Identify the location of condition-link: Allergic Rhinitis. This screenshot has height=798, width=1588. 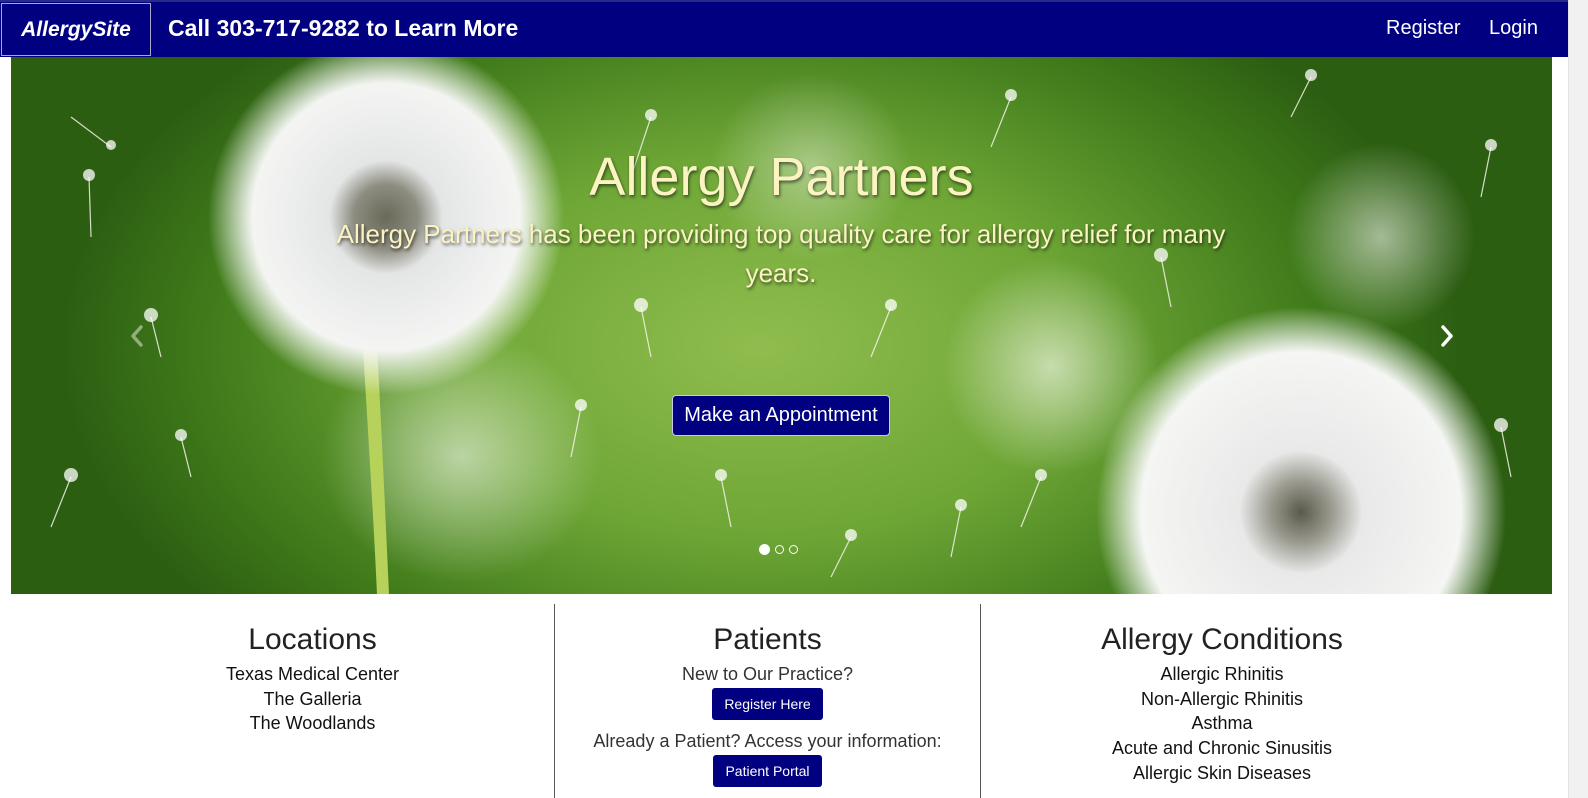
(1222, 674).